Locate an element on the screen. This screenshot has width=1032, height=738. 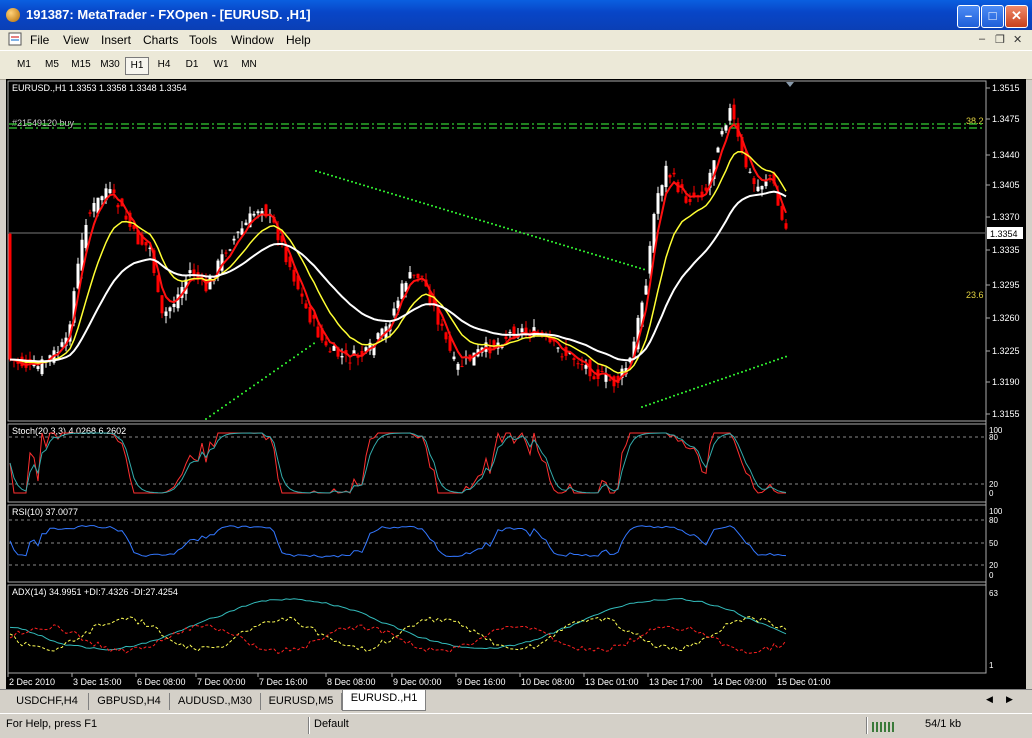
chart-shift-marker is located at coordinates (790, 84).